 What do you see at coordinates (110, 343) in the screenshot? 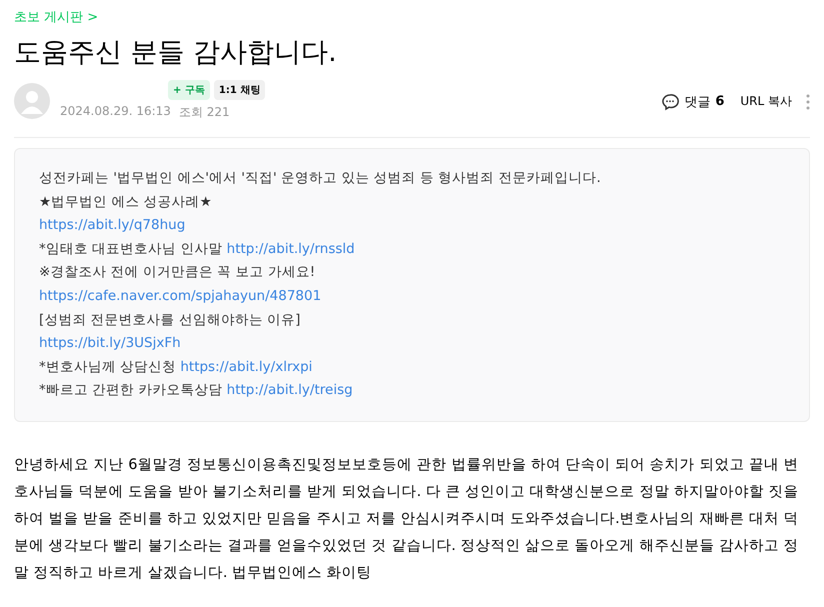
I see `notice-link: https://bit.ly/3USjxFh` at bounding box center [110, 343].